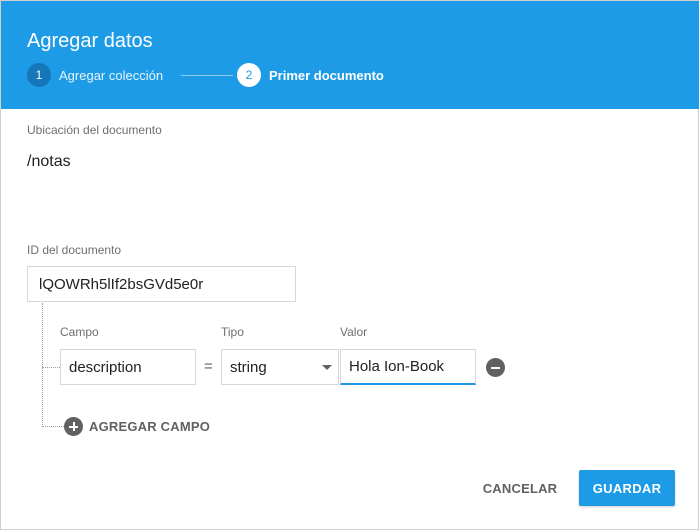 This screenshot has width=699, height=530. What do you see at coordinates (73, 426) in the screenshot?
I see `add-circle-icon` at bounding box center [73, 426].